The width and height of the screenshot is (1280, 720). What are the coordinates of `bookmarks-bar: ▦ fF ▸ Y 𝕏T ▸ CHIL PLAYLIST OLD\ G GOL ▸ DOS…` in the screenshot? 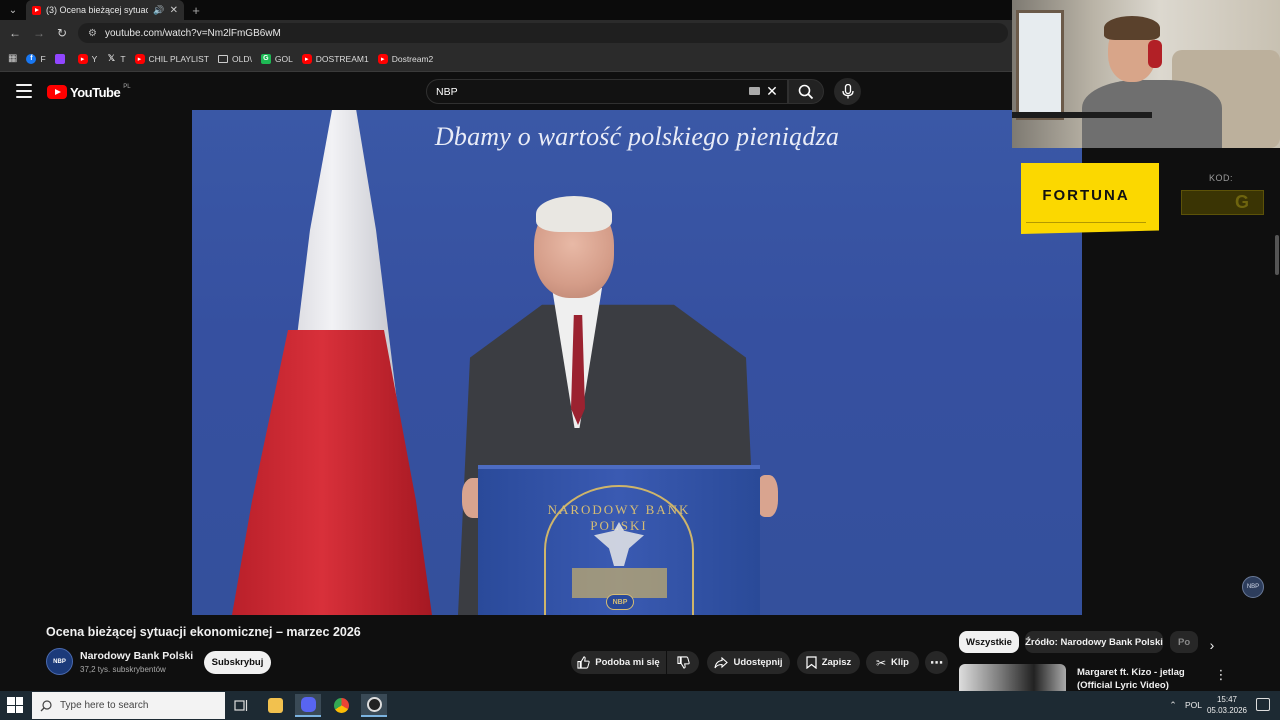 It's located at (506, 59).